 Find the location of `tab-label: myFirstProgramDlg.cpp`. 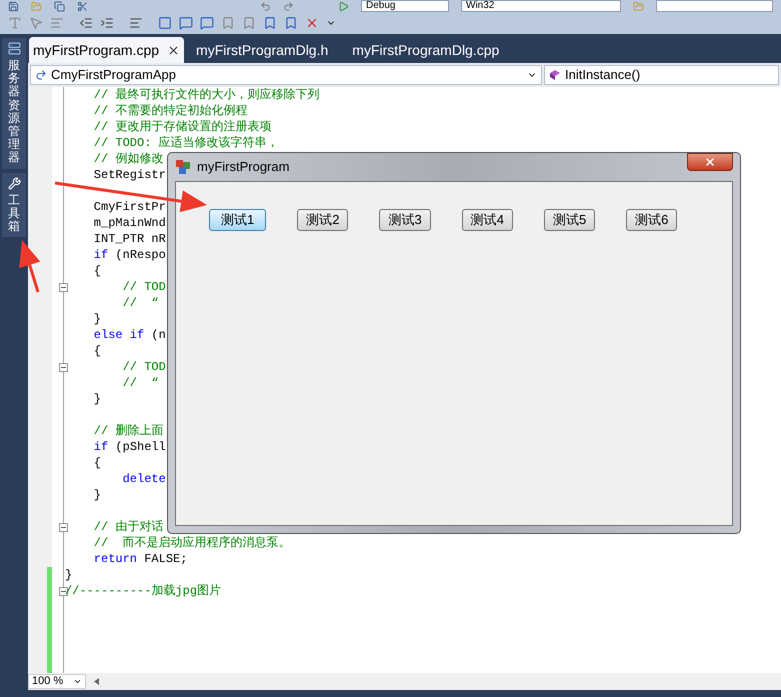

tab-label: myFirstProgramDlg.cpp is located at coordinates (426, 50).